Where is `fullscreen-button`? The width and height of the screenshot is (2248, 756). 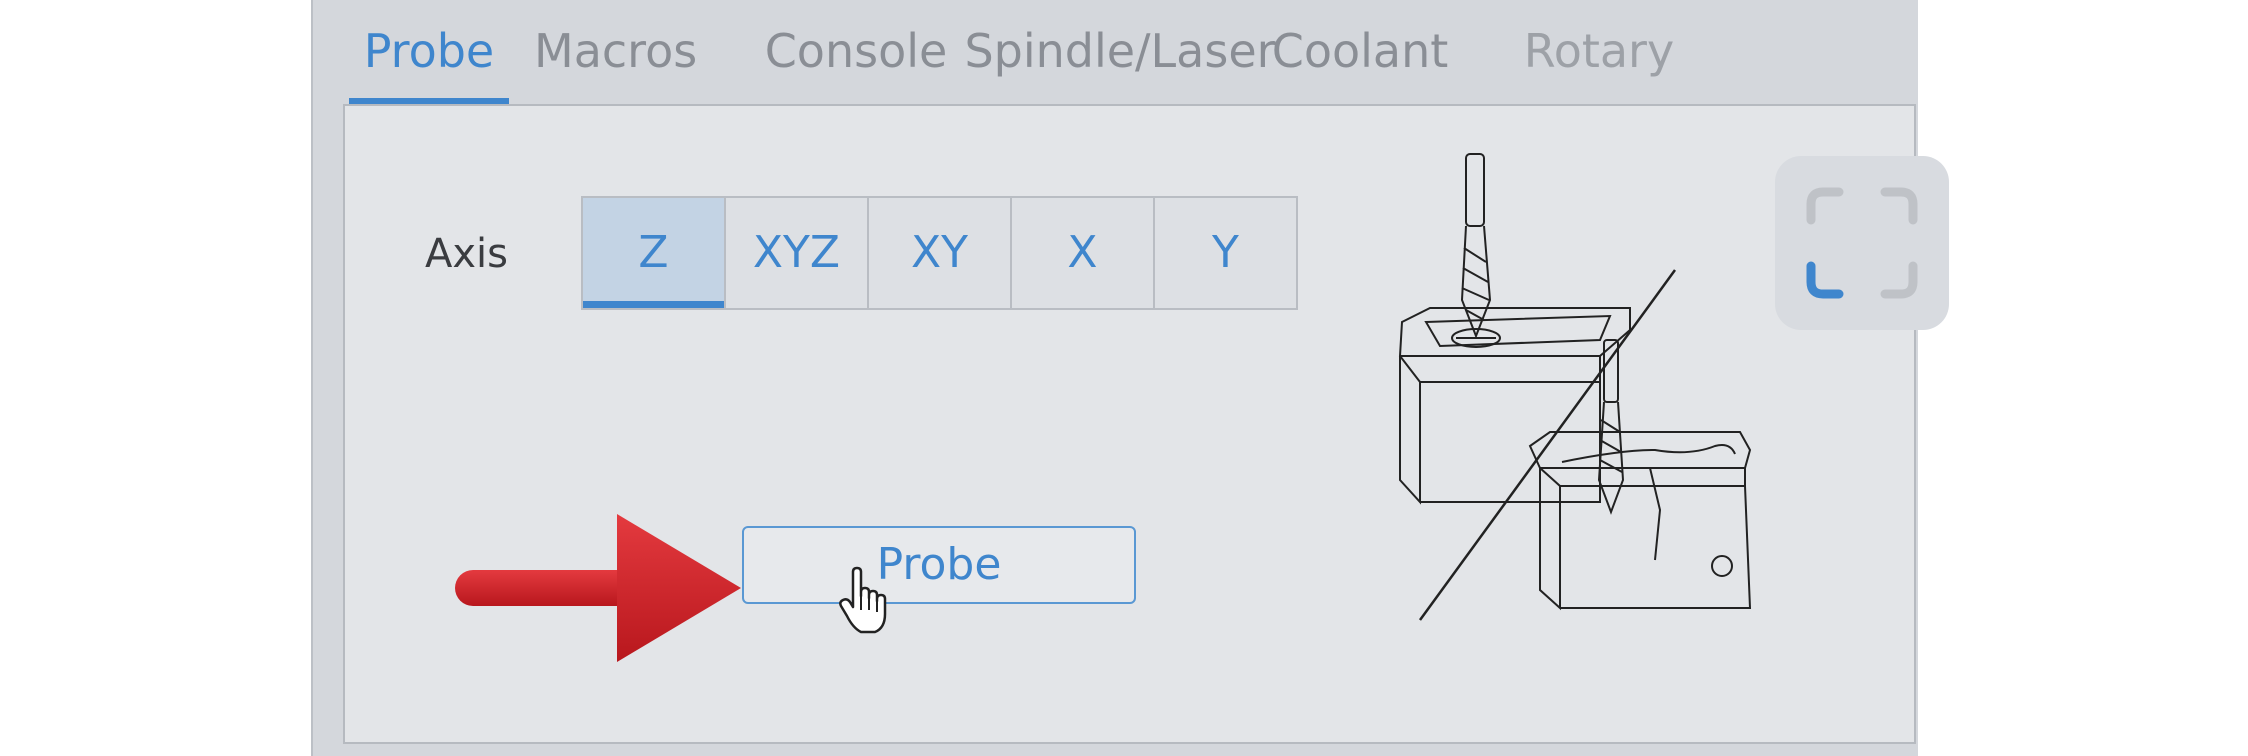
fullscreen-button is located at coordinates (1862, 243).